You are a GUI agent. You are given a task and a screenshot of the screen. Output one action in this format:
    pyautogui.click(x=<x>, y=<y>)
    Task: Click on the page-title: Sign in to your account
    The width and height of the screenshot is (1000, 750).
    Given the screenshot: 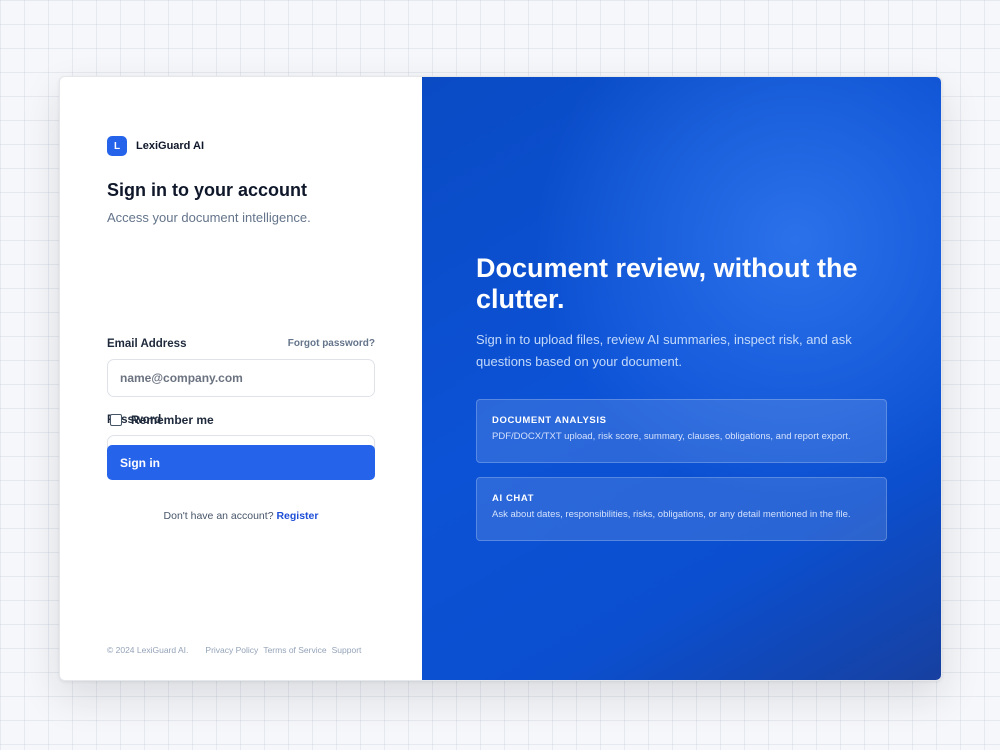 What is the action you would take?
    pyautogui.click(x=207, y=190)
    